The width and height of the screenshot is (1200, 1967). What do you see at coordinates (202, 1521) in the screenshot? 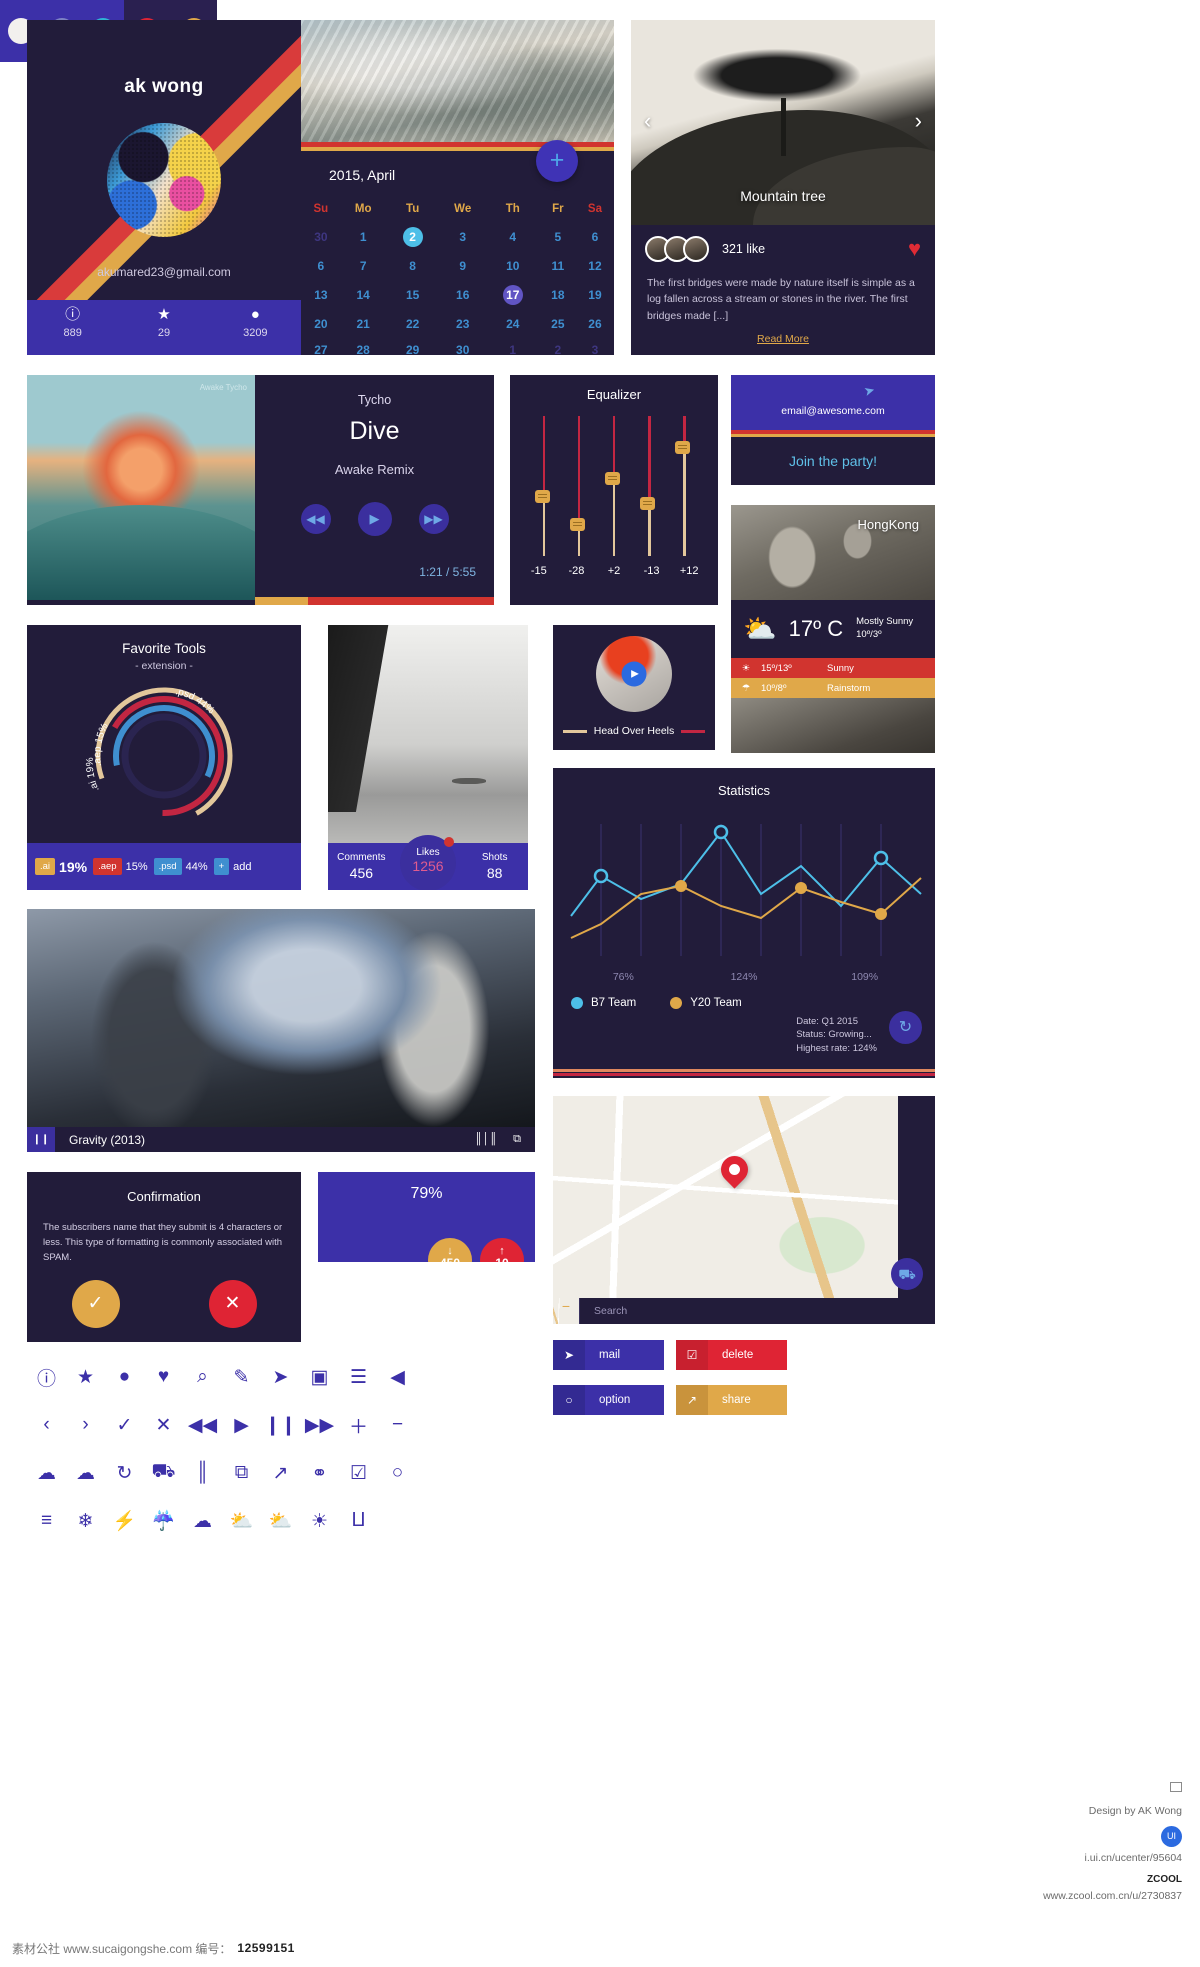
I see `cloud-icon: ☁` at bounding box center [202, 1521].